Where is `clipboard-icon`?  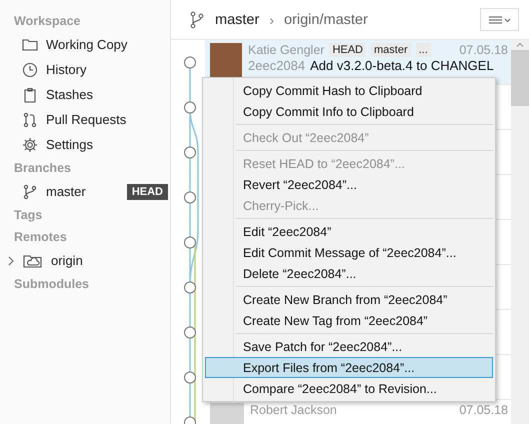 clipboard-icon is located at coordinates (30, 94).